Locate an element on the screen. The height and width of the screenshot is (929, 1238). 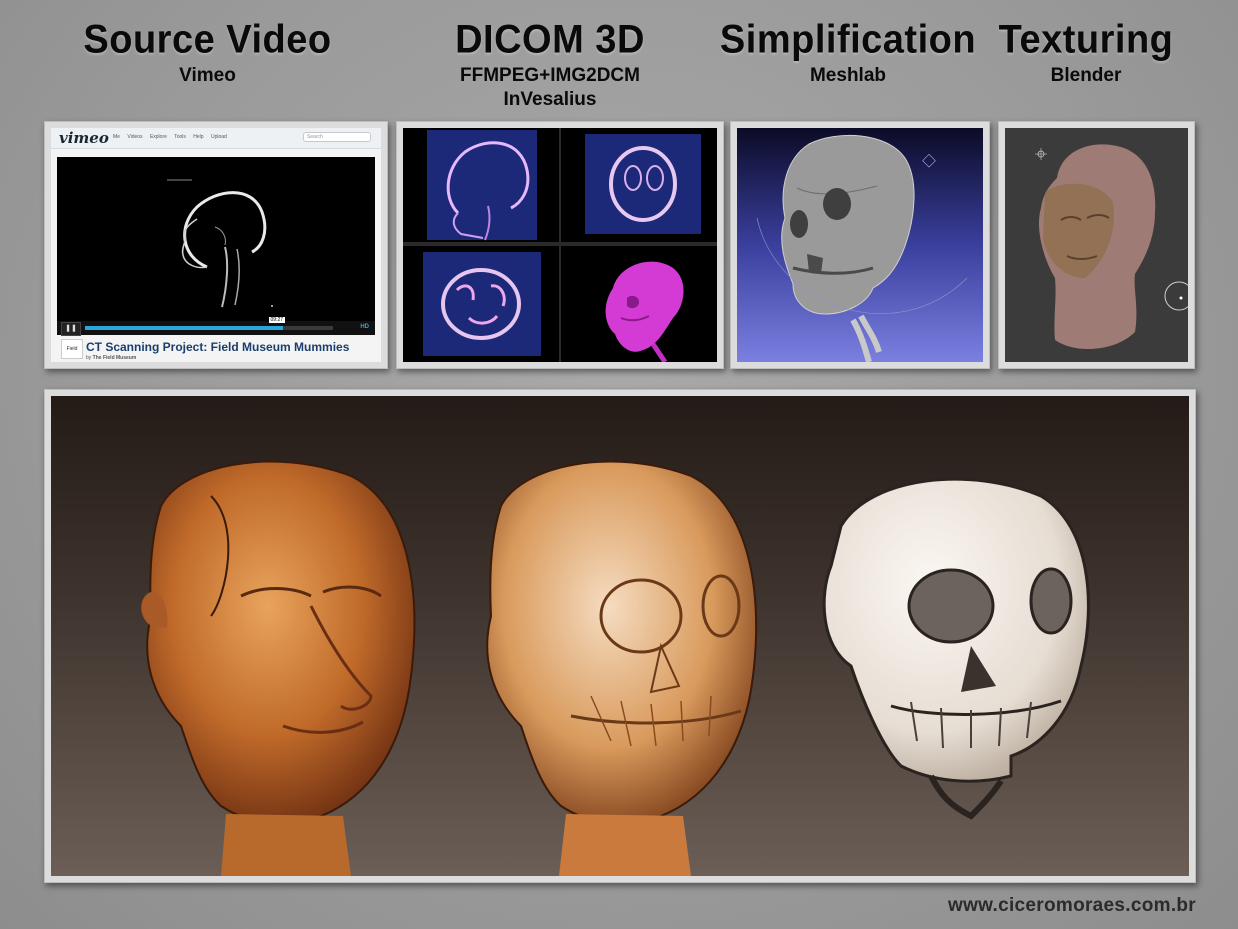
heading-tool: Blender is located at coordinates (1086, 75).